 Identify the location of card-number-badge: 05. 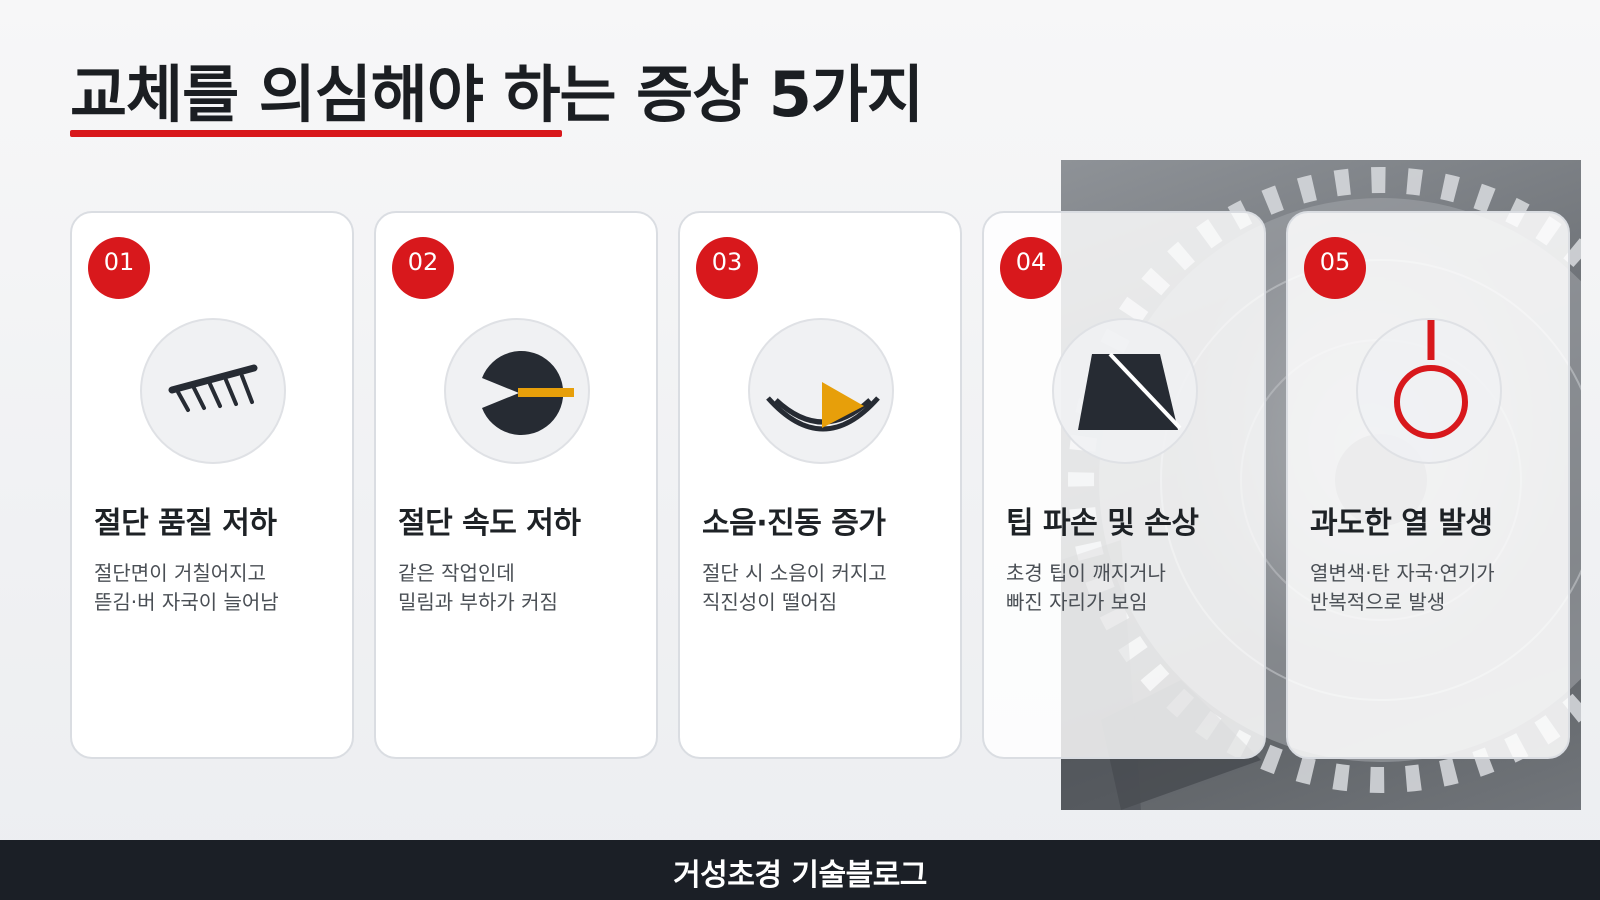
(1335, 268).